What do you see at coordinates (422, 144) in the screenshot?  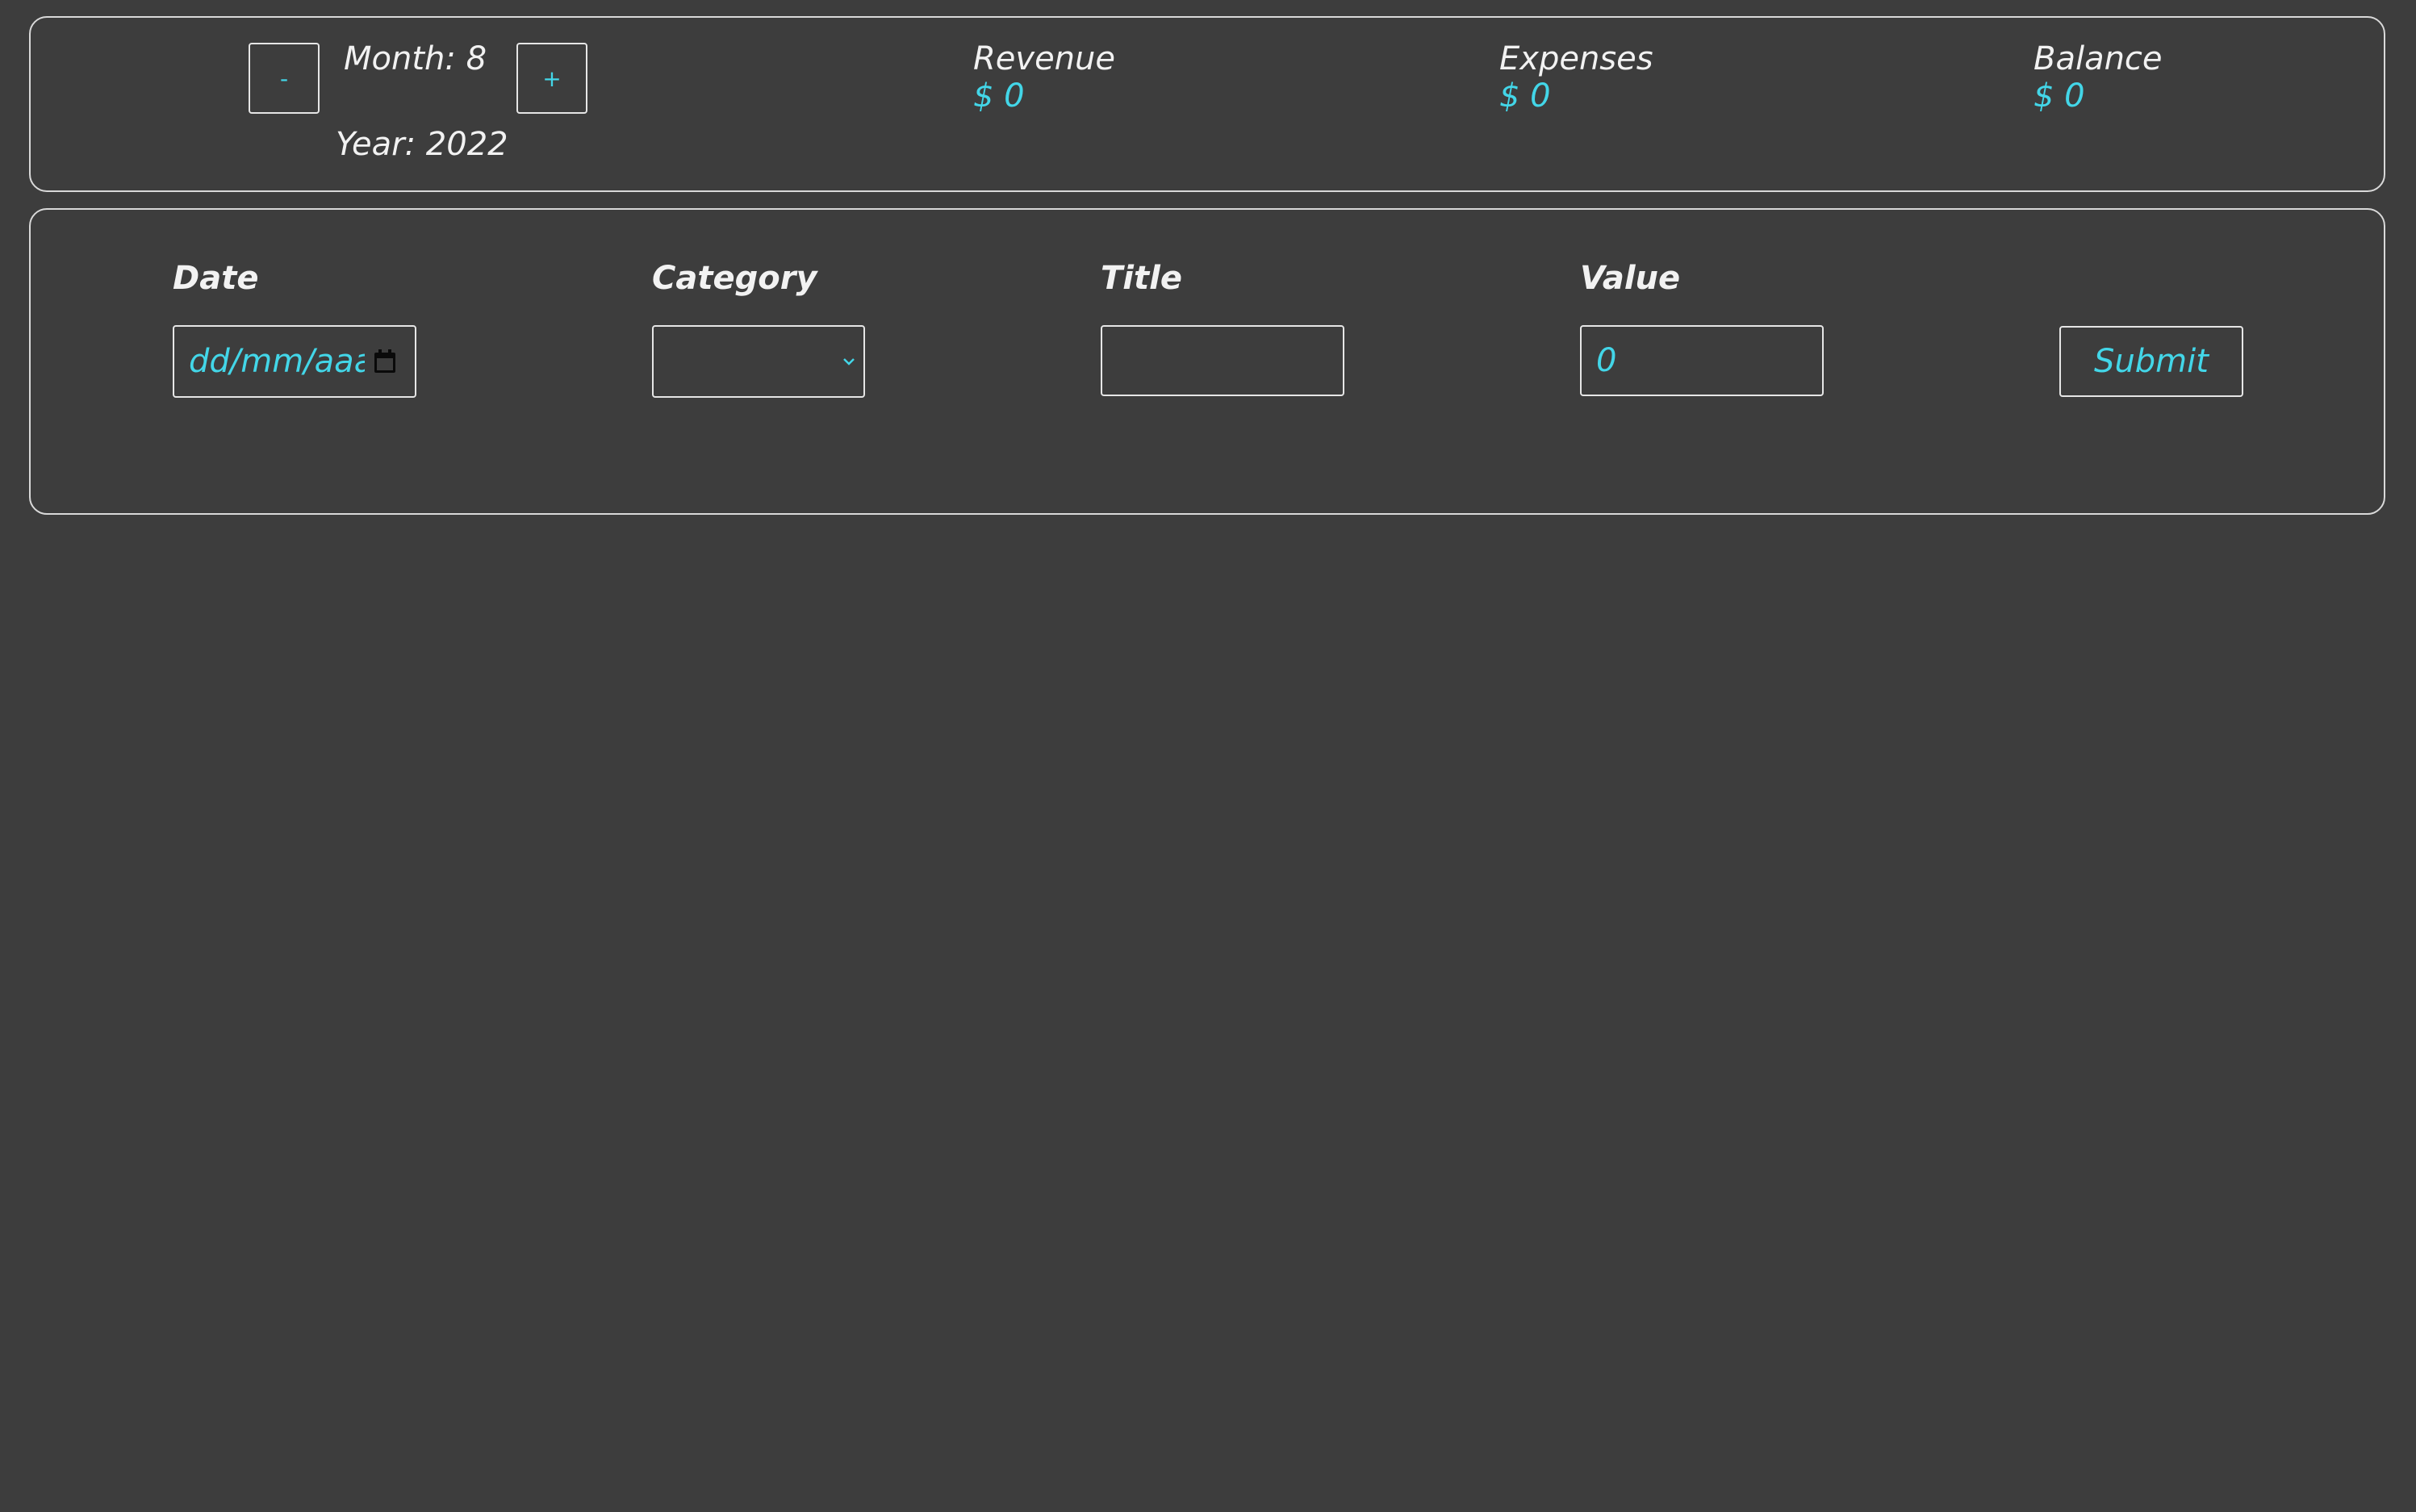 I see `year-display: Year: 2022` at bounding box center [422, 144].